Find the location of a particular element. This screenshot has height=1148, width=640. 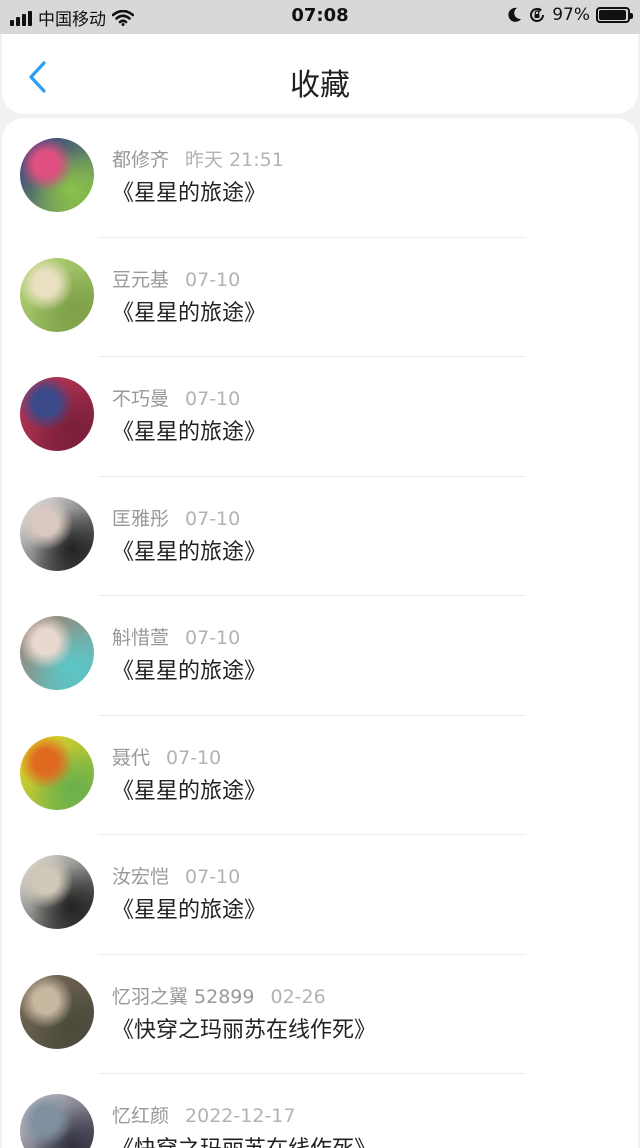

item-meta: 忆红颜 2022-12-17 is located at coordinates (203, 1114).